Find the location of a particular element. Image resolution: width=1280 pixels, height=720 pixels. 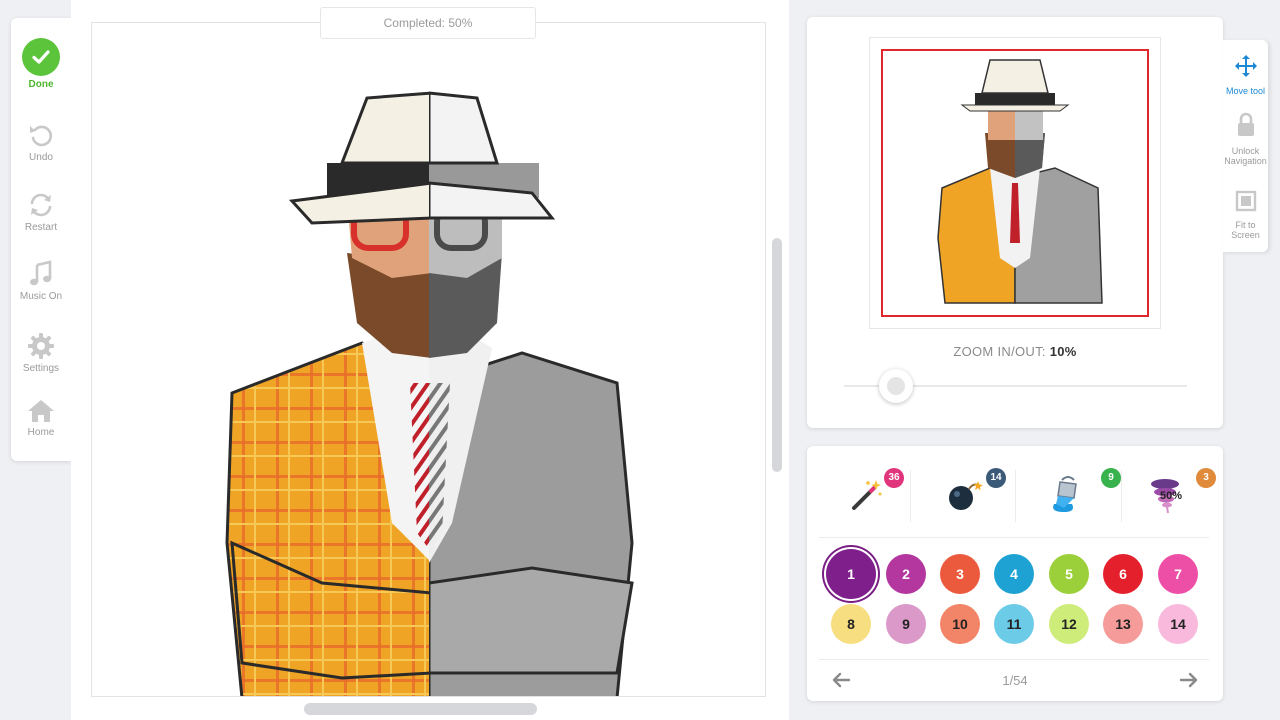

color-swatch-14: 14 is located at coordinates (1178, 624).